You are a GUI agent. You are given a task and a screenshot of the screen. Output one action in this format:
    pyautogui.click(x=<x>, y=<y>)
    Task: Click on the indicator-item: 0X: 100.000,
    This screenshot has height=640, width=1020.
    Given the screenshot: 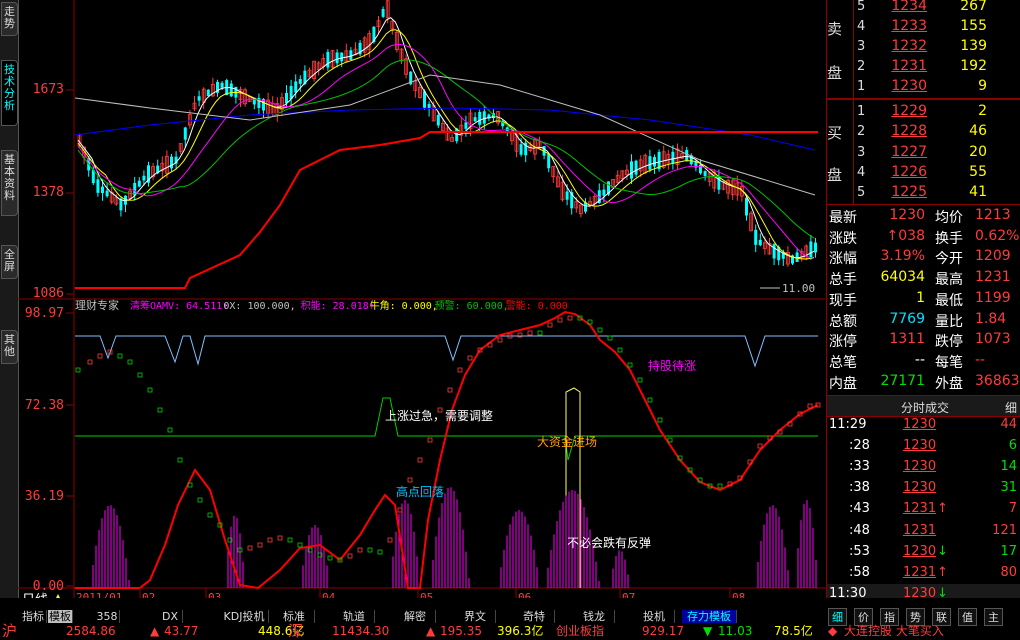 What is the action you would take?
    pyautogui.click(x=259, y=306)
    